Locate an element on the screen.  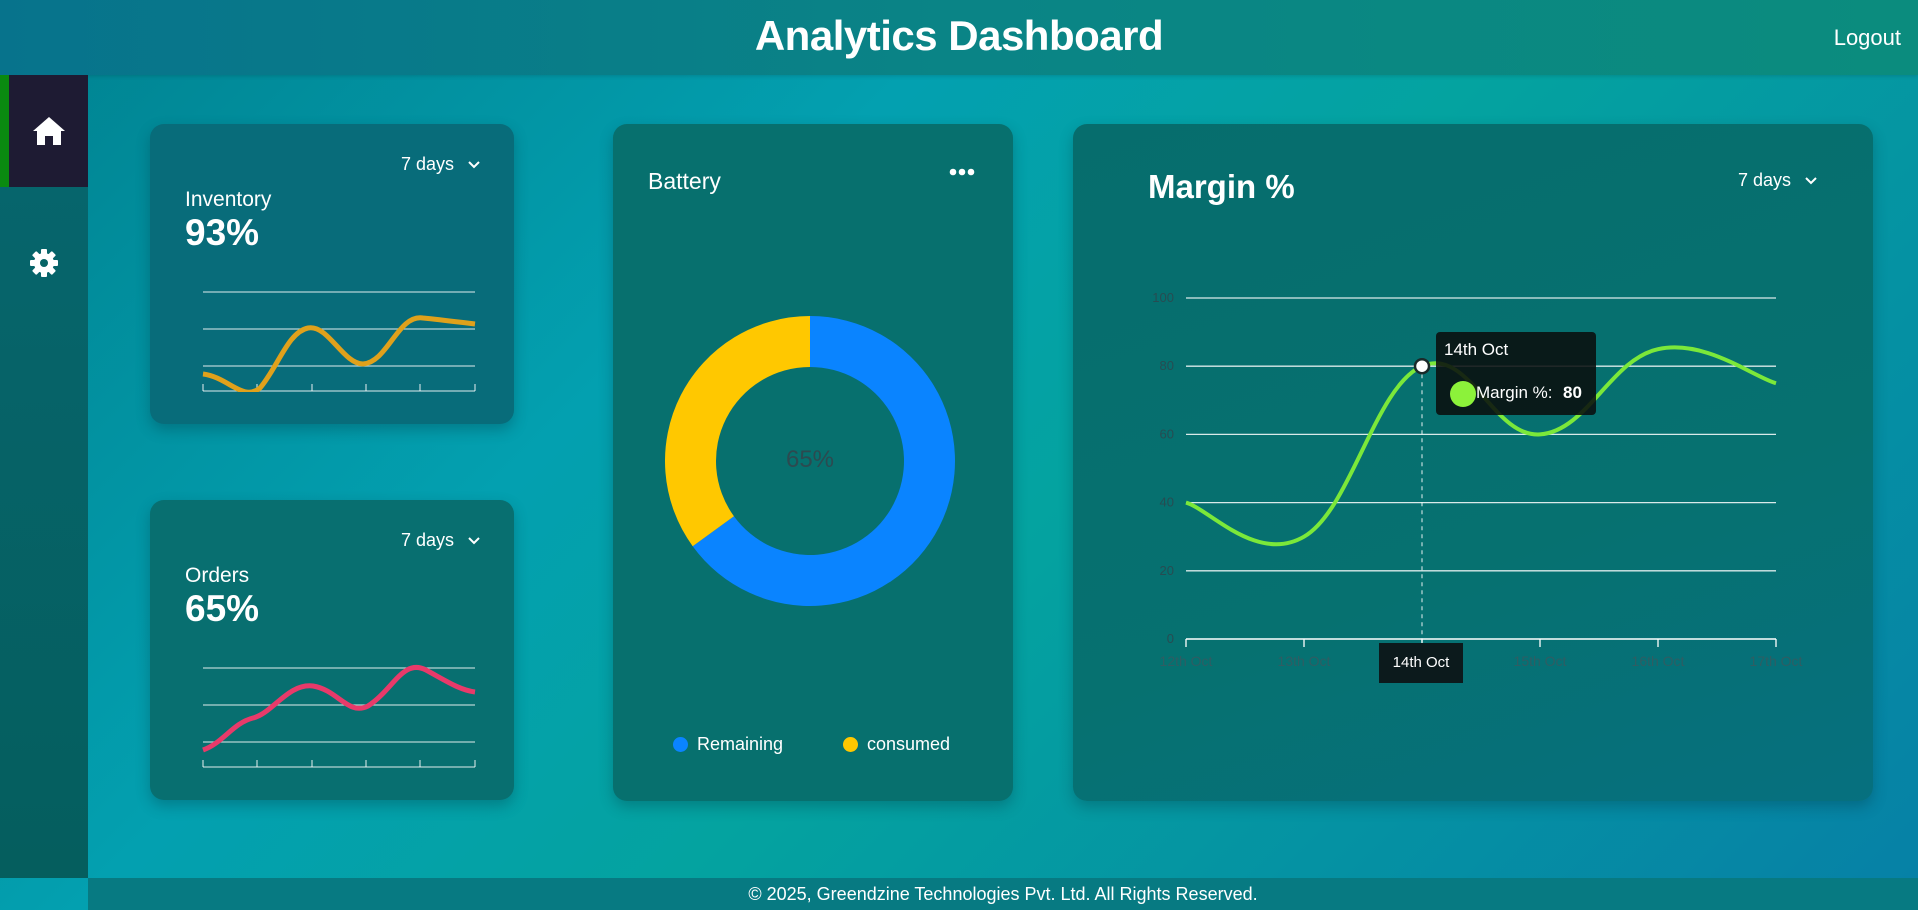
more-options-icon is located at coordinates (962, 172).